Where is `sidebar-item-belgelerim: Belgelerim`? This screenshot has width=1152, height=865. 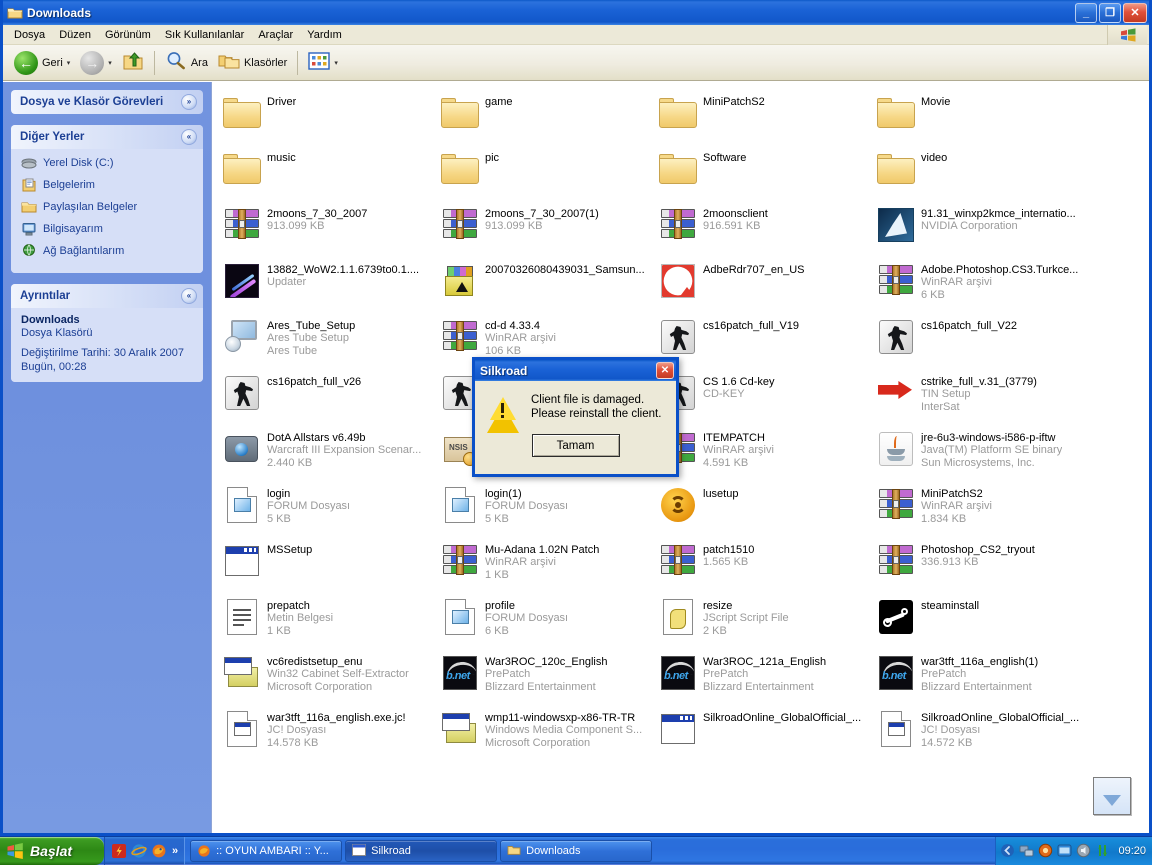
sidebar-item-belgelerim: Belgelerim is located at coordinates (108, 185).